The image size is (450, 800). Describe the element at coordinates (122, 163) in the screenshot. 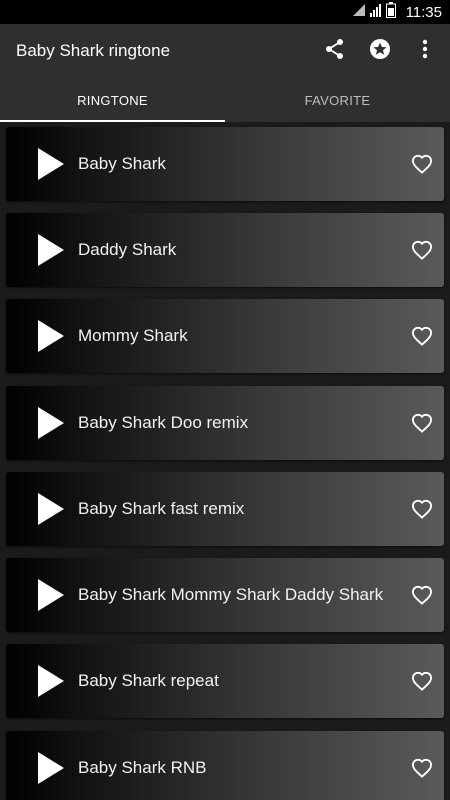

I see `ringtone-name: Baby Shark` at that location.